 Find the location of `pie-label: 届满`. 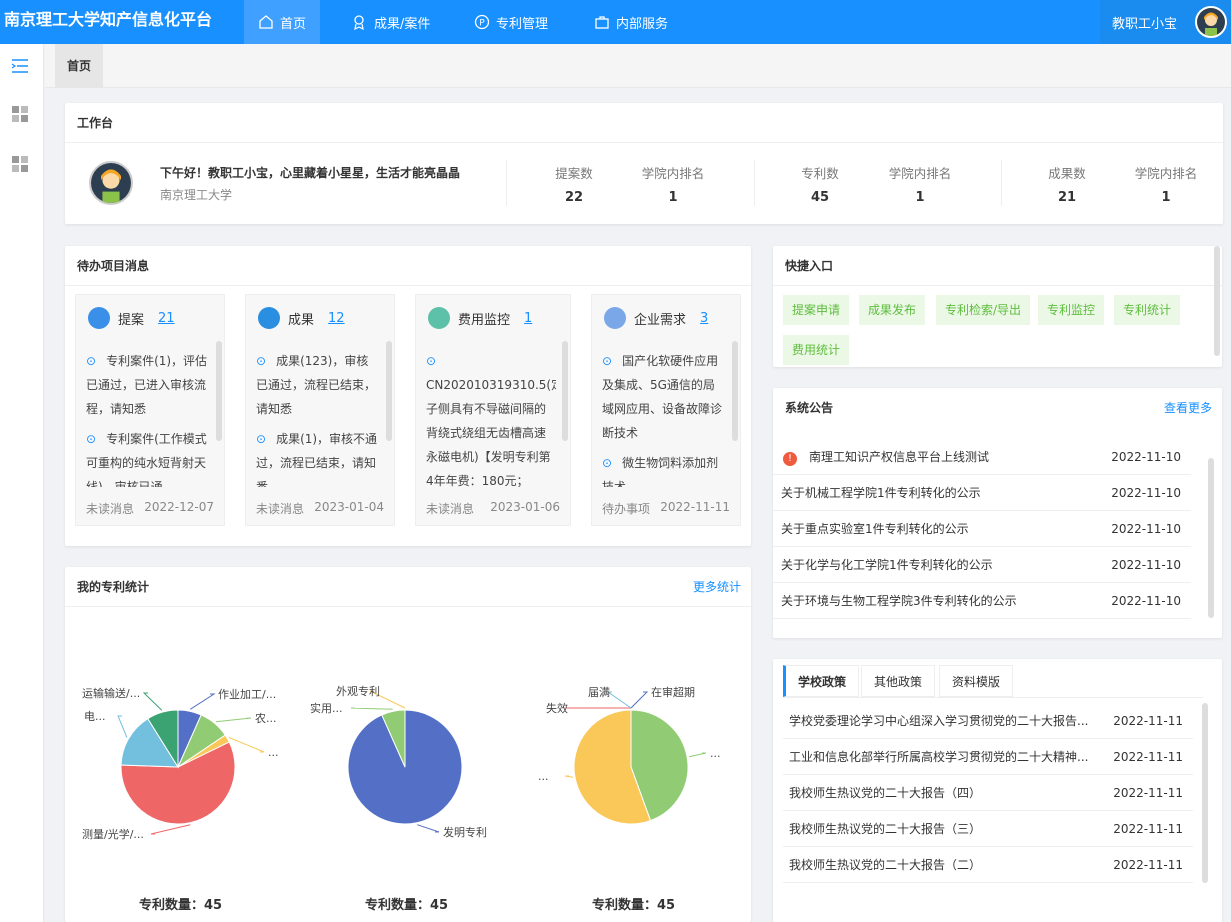

pie-label: 届满 is located at coordinates (599, 692).